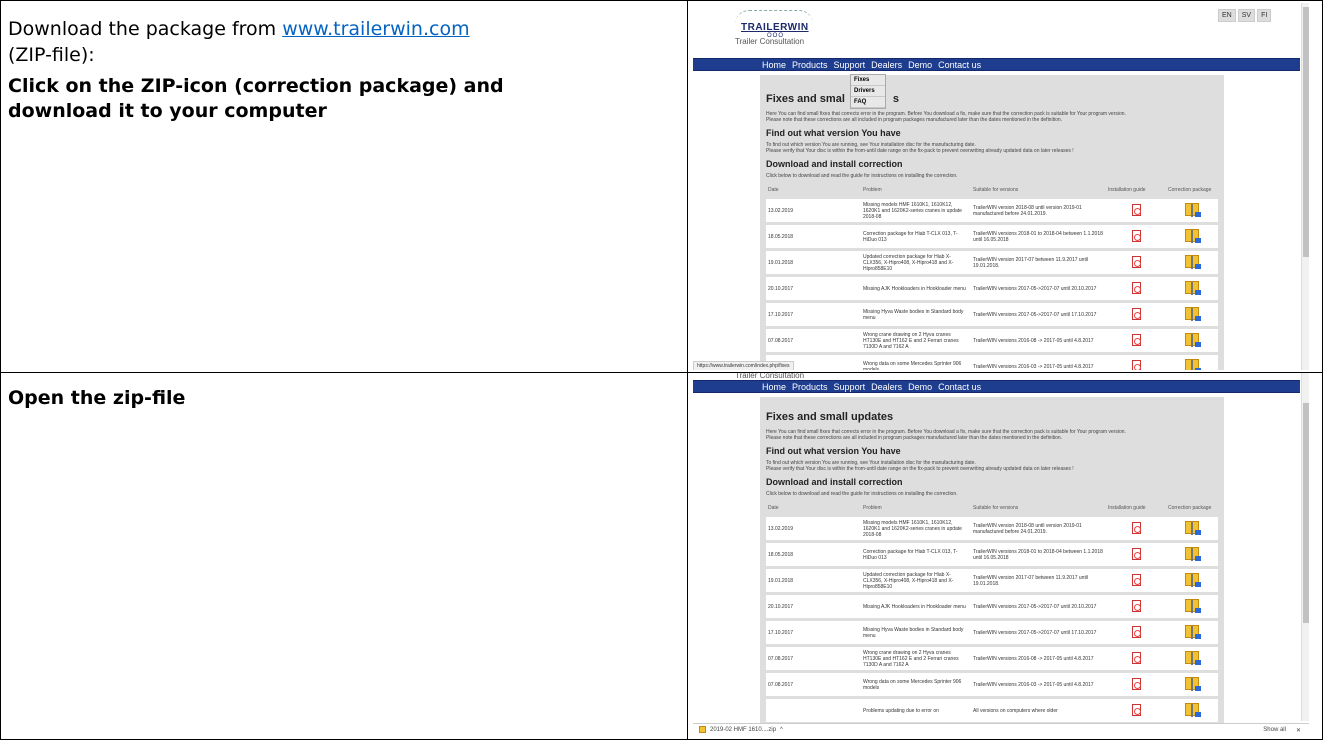 The height and width of the screenshot is (740, 1323). I want to click on show-all-button: Show all, so click(1274, 730).